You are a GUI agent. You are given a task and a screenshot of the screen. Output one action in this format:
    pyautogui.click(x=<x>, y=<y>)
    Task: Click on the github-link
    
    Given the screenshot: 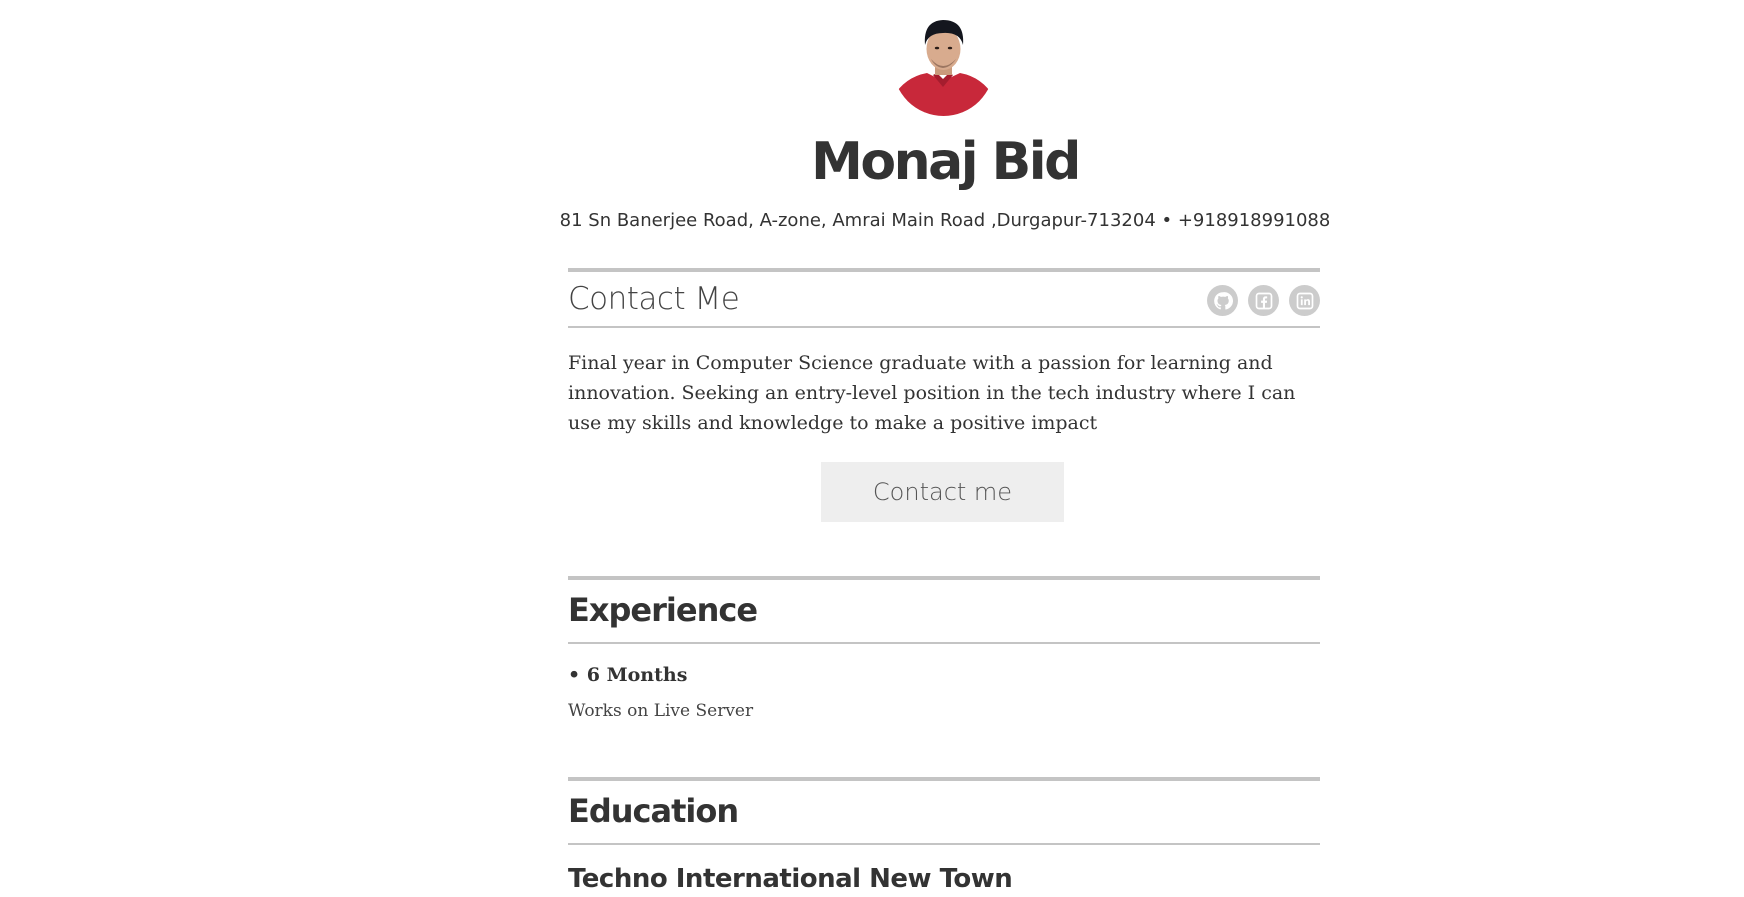 What is the action you would take?
    pyautogui.click(x=1222, y=300)
    